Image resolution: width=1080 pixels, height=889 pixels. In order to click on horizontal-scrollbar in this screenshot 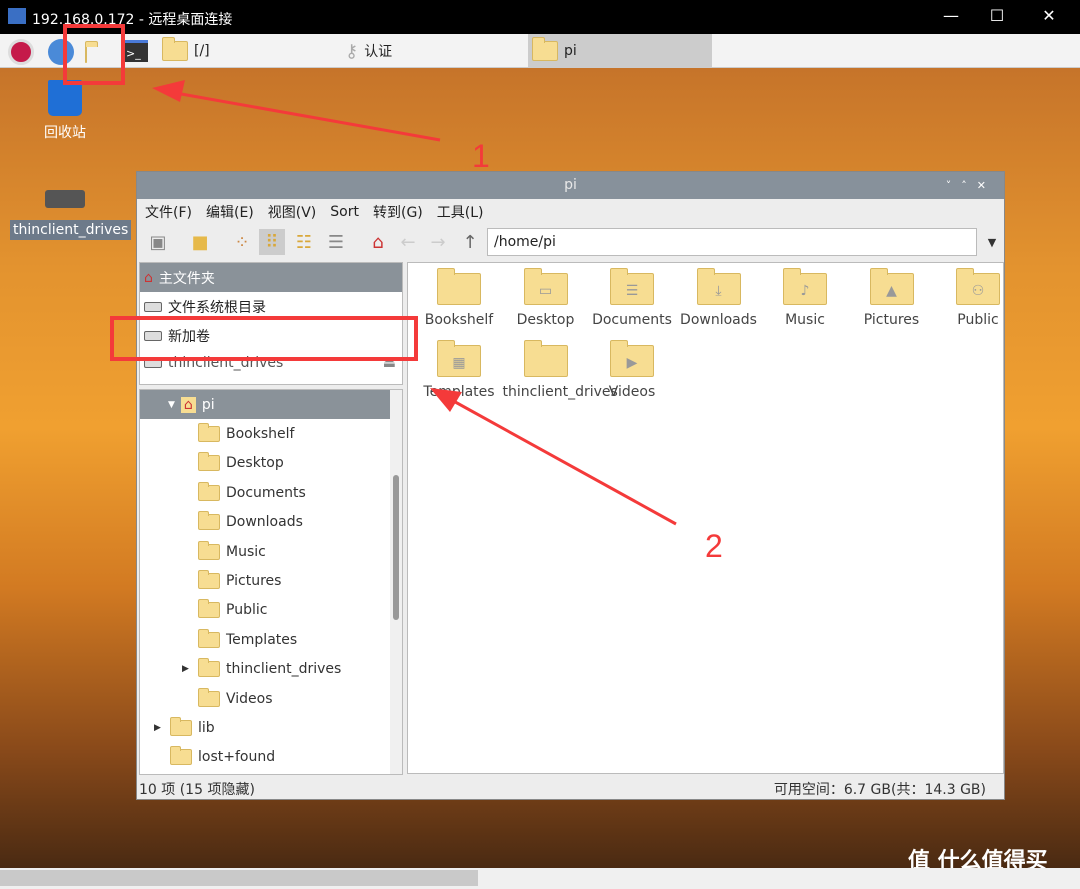, I will do `click(540, 878)`.